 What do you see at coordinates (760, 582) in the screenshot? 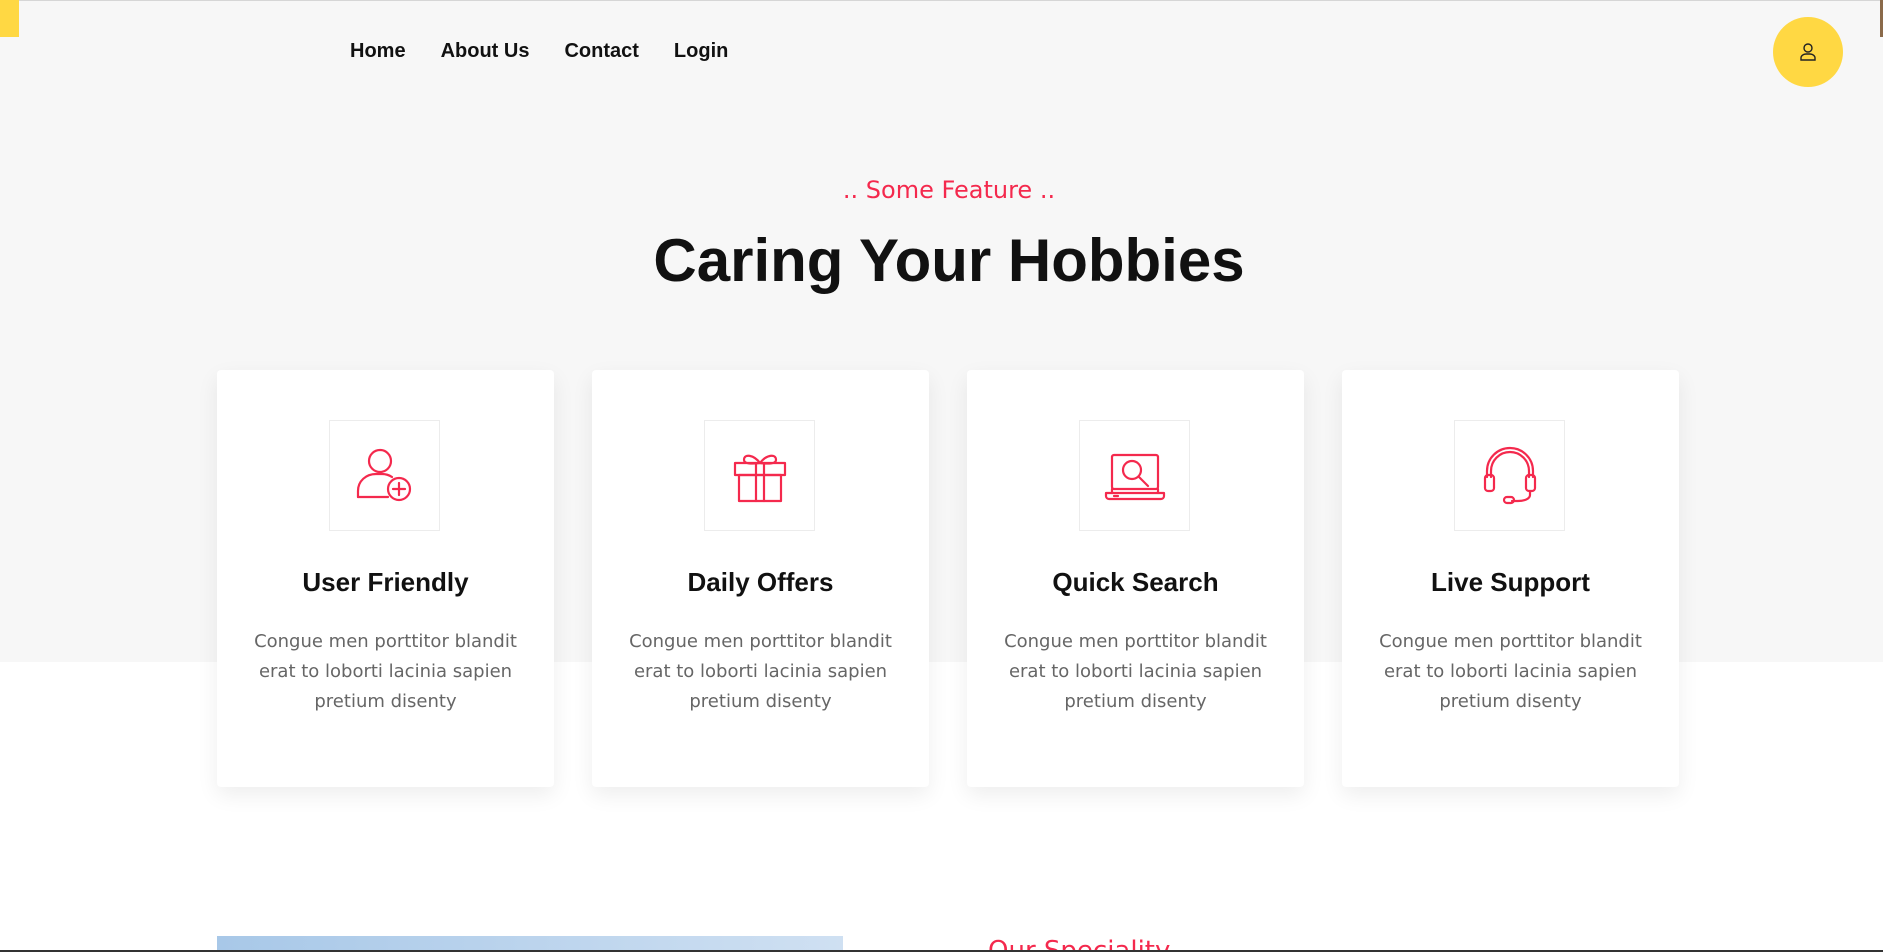
I see `feature-title: Daily Offers` at bounding box center [760, 582].